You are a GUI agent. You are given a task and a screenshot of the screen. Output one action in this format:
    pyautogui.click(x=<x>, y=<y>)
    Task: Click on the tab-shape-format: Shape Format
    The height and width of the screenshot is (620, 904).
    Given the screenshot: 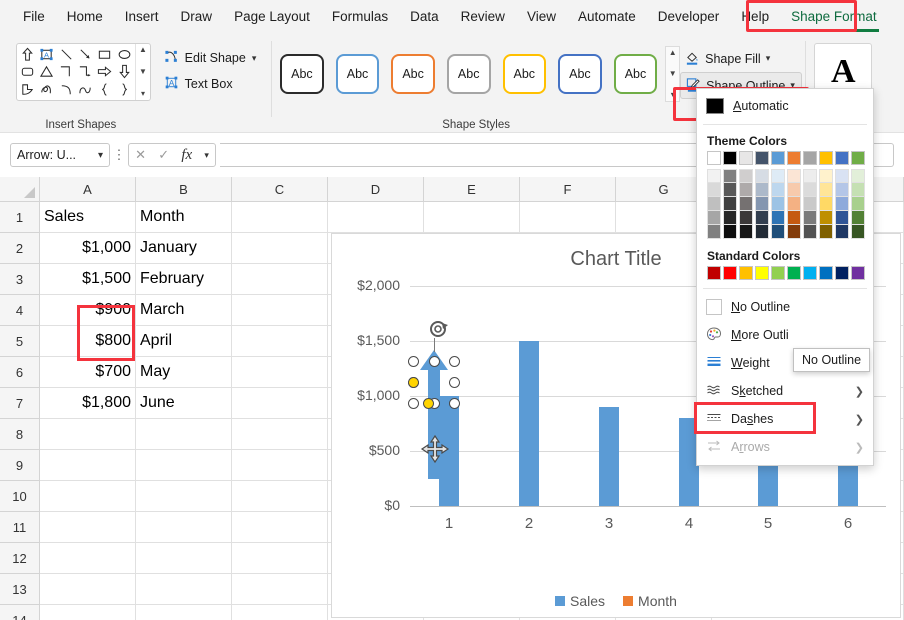 What is the action you would take?
    pyautogui.click(x=834, y=18)
    